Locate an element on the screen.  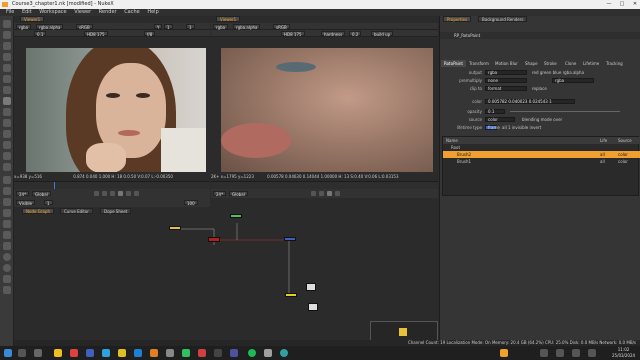
viewer1-colorspace: sRGB is located at coordinates (84, 27).